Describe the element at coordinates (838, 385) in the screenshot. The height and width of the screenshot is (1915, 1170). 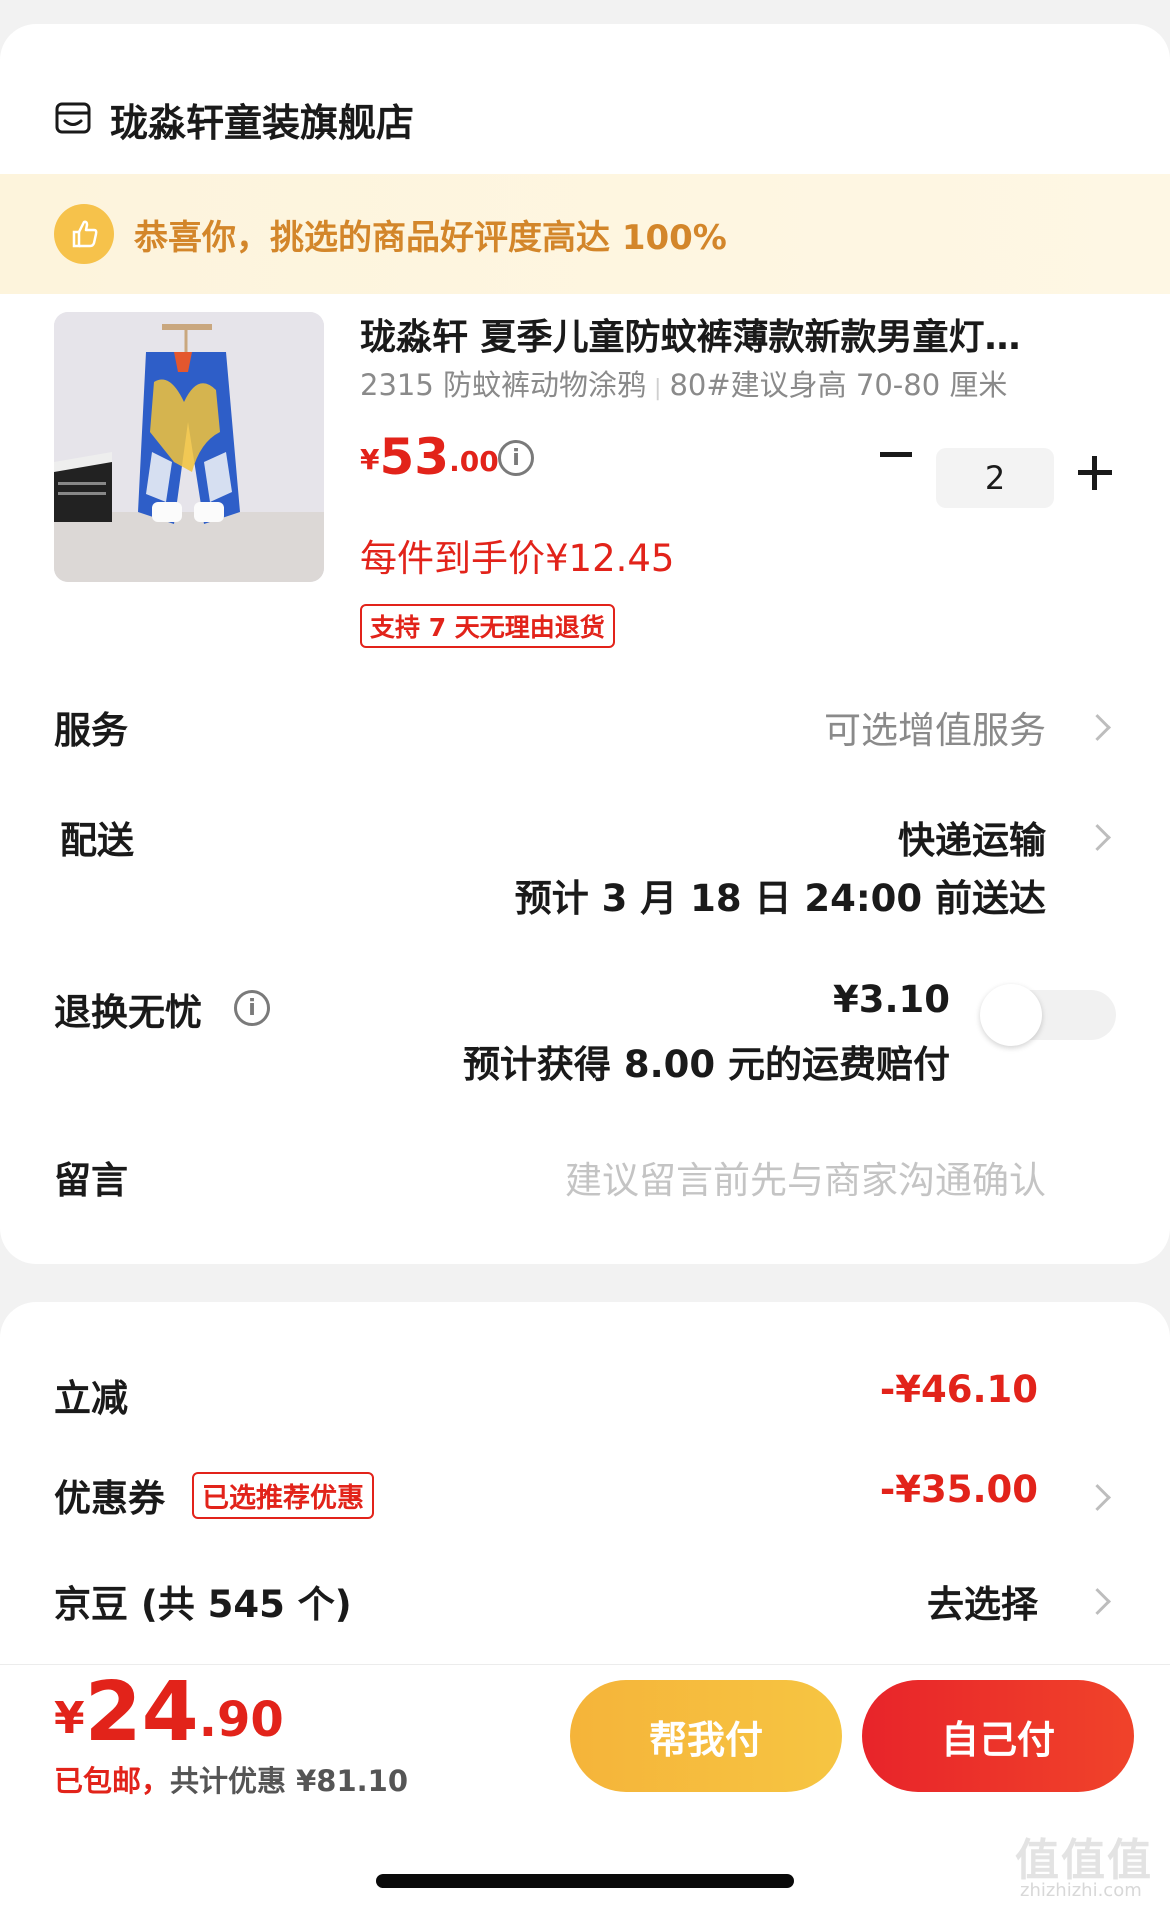
I see `spec-size: 80#建议身高 70-80 厘米` at that location.